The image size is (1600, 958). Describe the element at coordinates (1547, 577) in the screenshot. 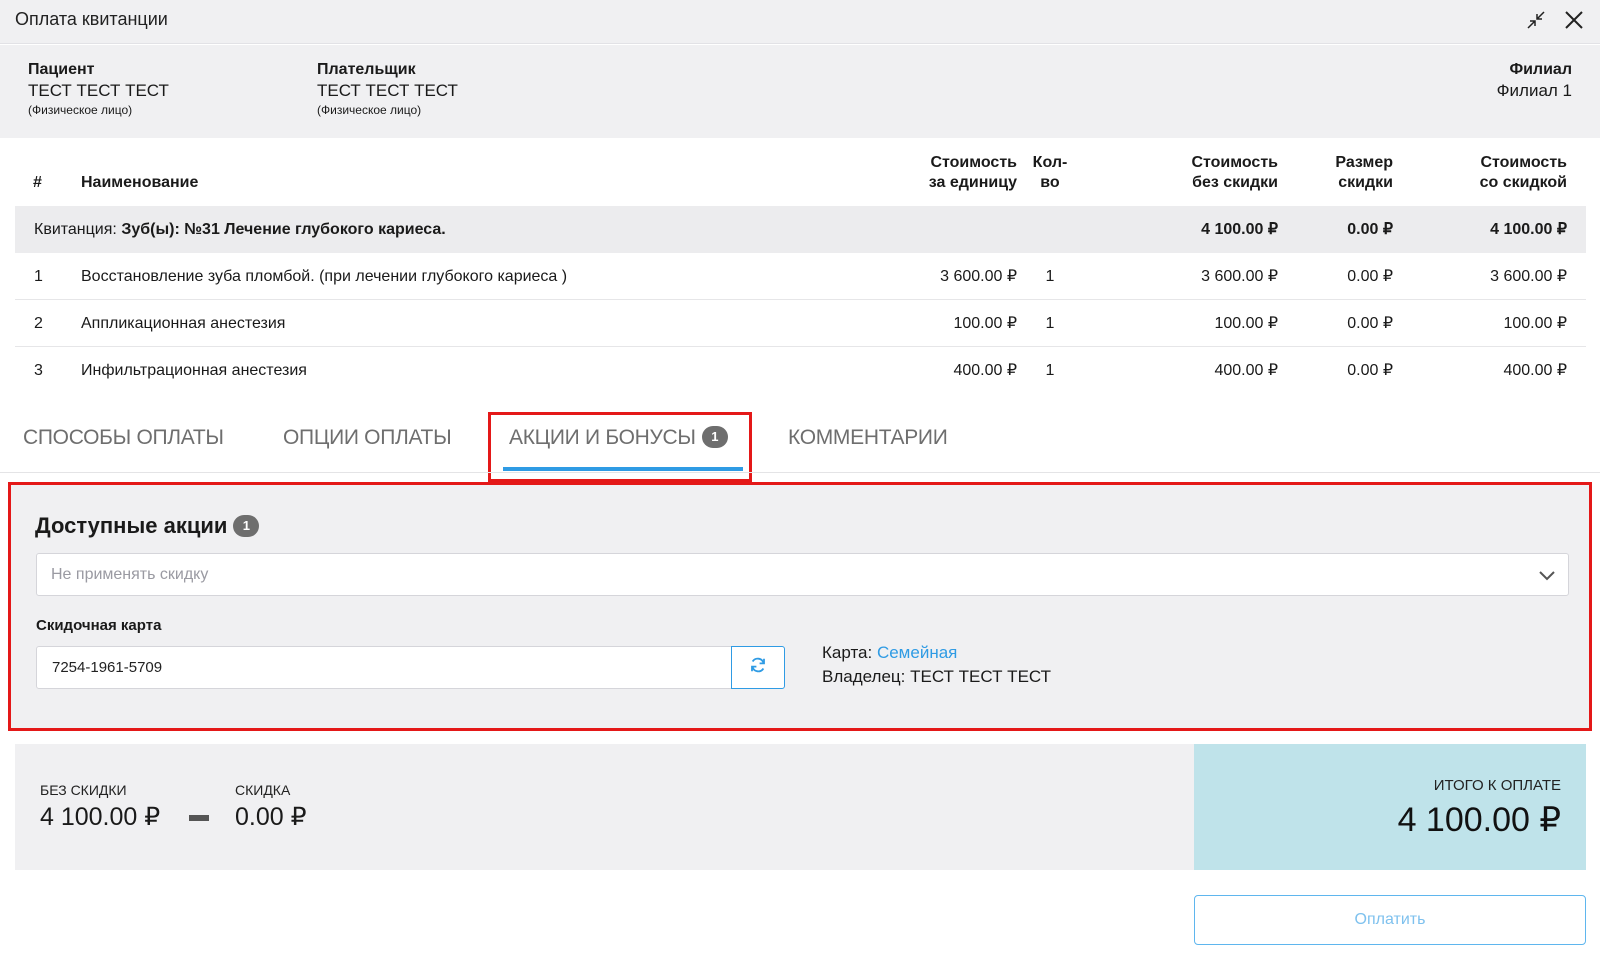

I see `chevron-down-icon` at that location.